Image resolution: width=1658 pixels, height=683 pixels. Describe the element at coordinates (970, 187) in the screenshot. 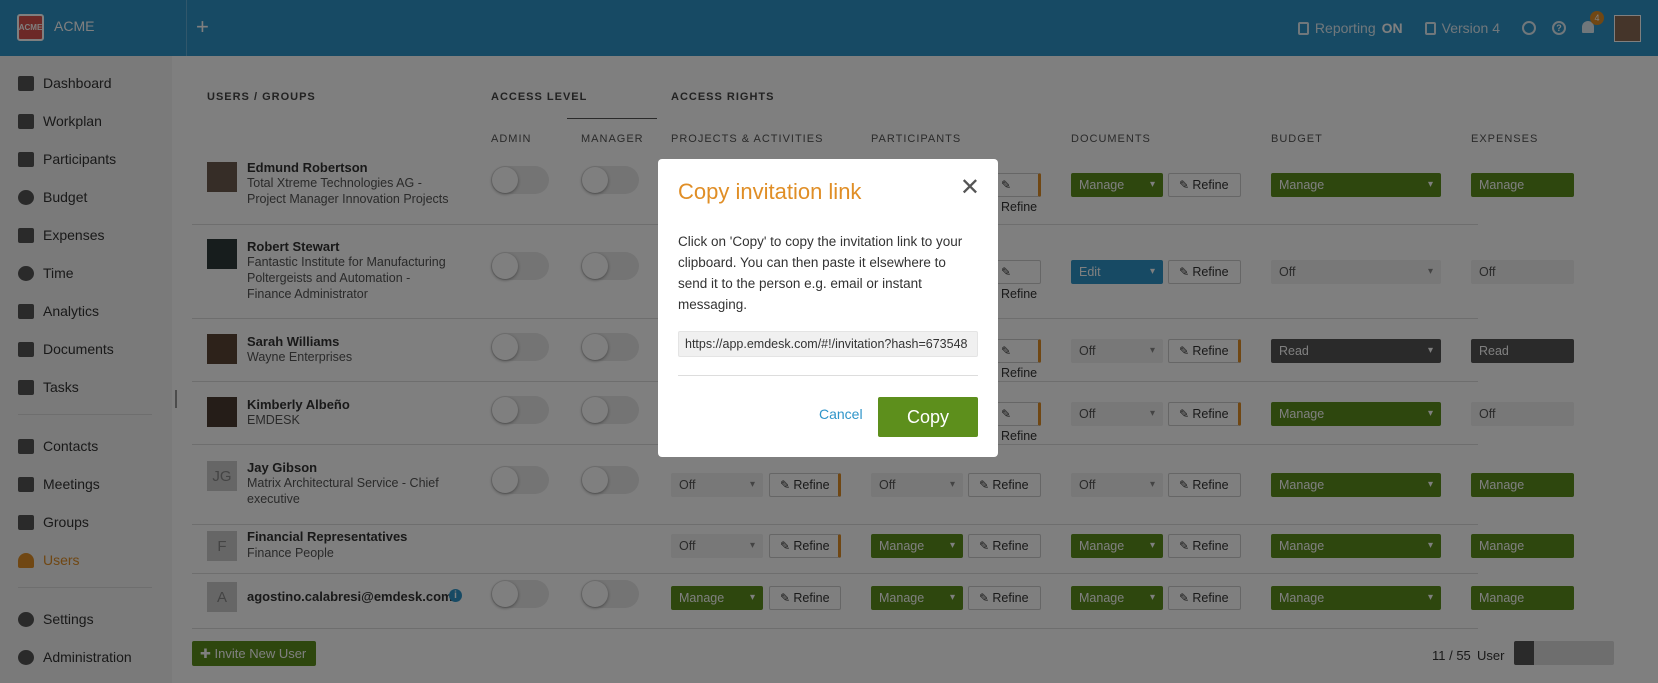

I see `close-icon: ✕` at that location.